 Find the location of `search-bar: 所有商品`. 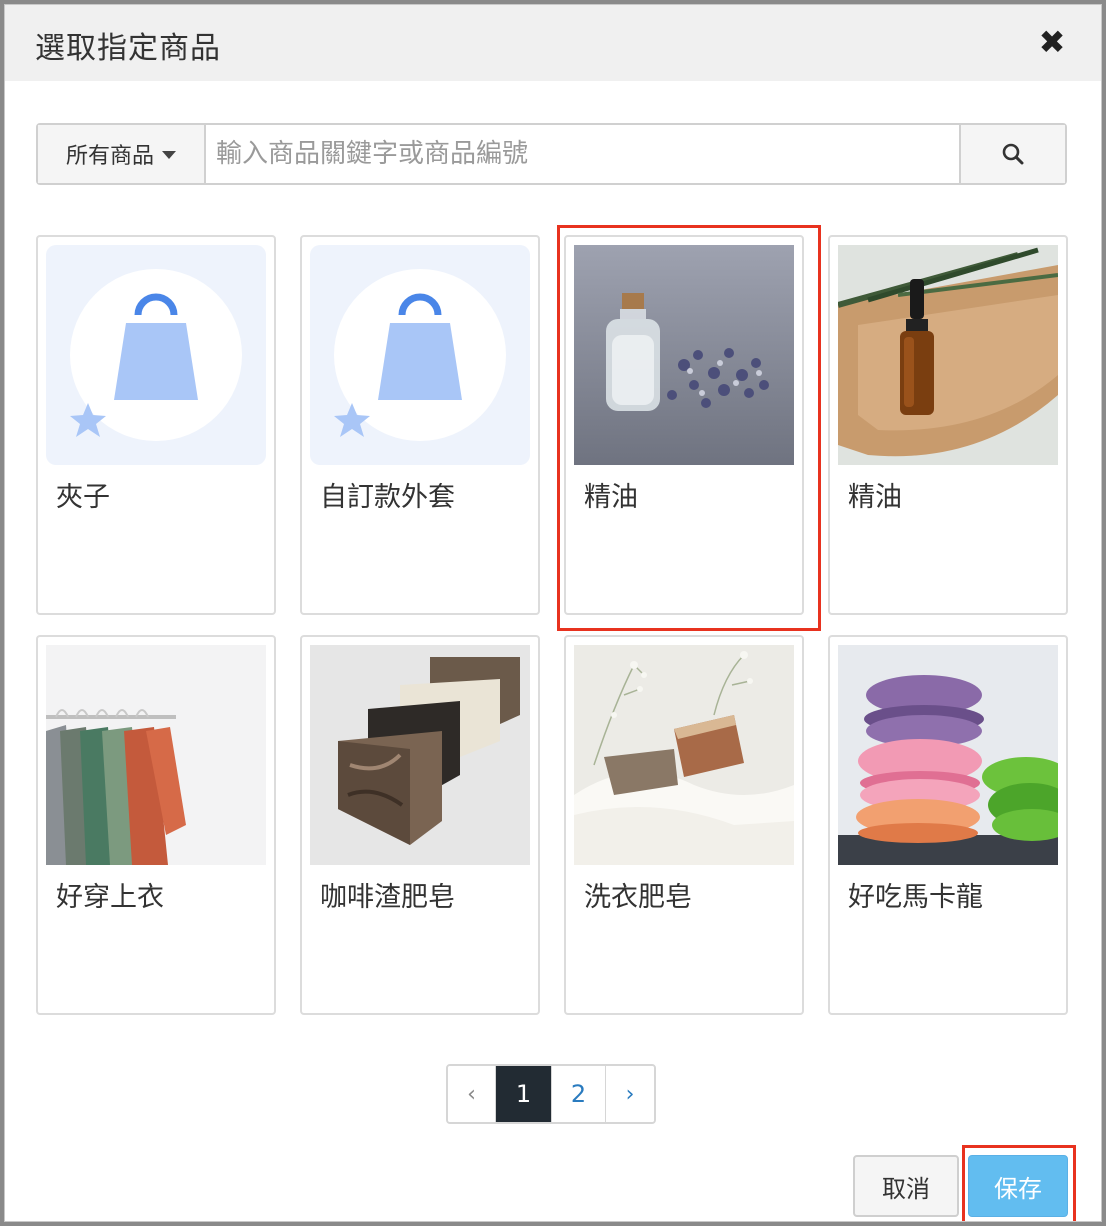

search-bar: 所有商品 is located at coordinates (551, 154).